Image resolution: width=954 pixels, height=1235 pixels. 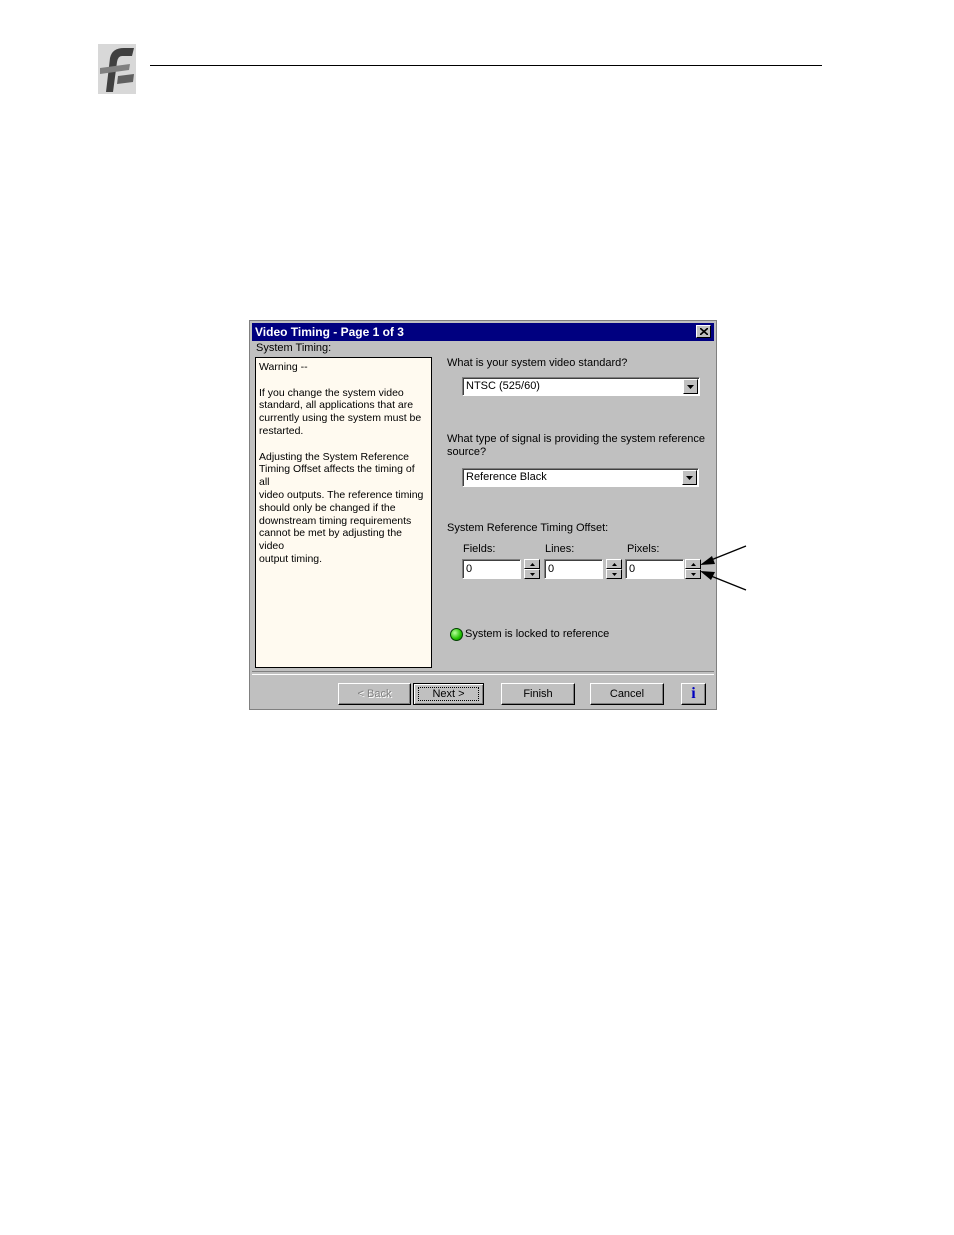 I want to click on video-standard-dropdown-button, so click(x=690, y=386).